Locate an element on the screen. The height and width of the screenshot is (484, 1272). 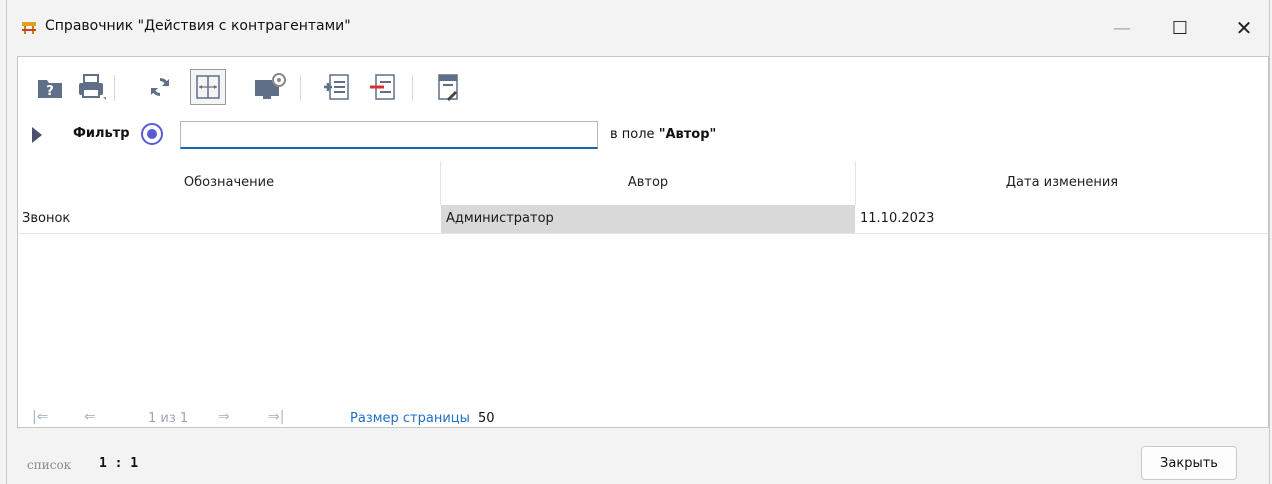
export-icon is located at coordinates (448, 87).